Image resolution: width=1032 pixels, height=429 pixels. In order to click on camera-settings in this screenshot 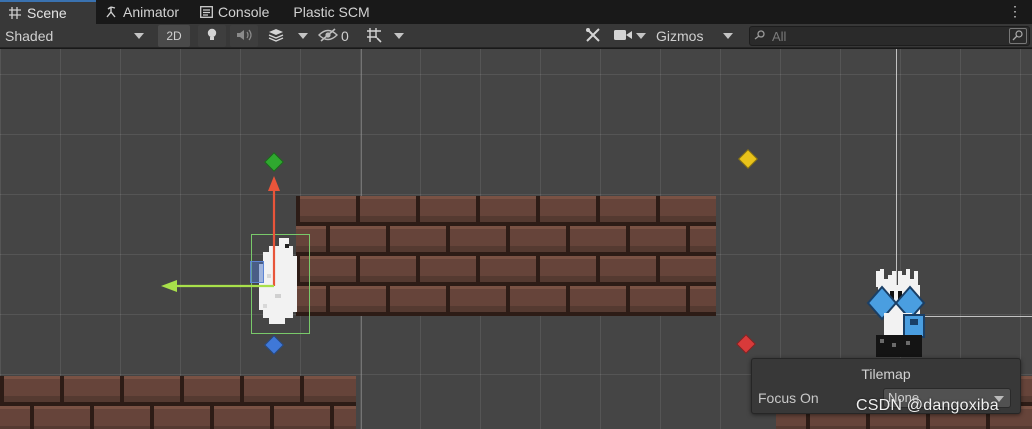, I will do `click(630, 36)`.